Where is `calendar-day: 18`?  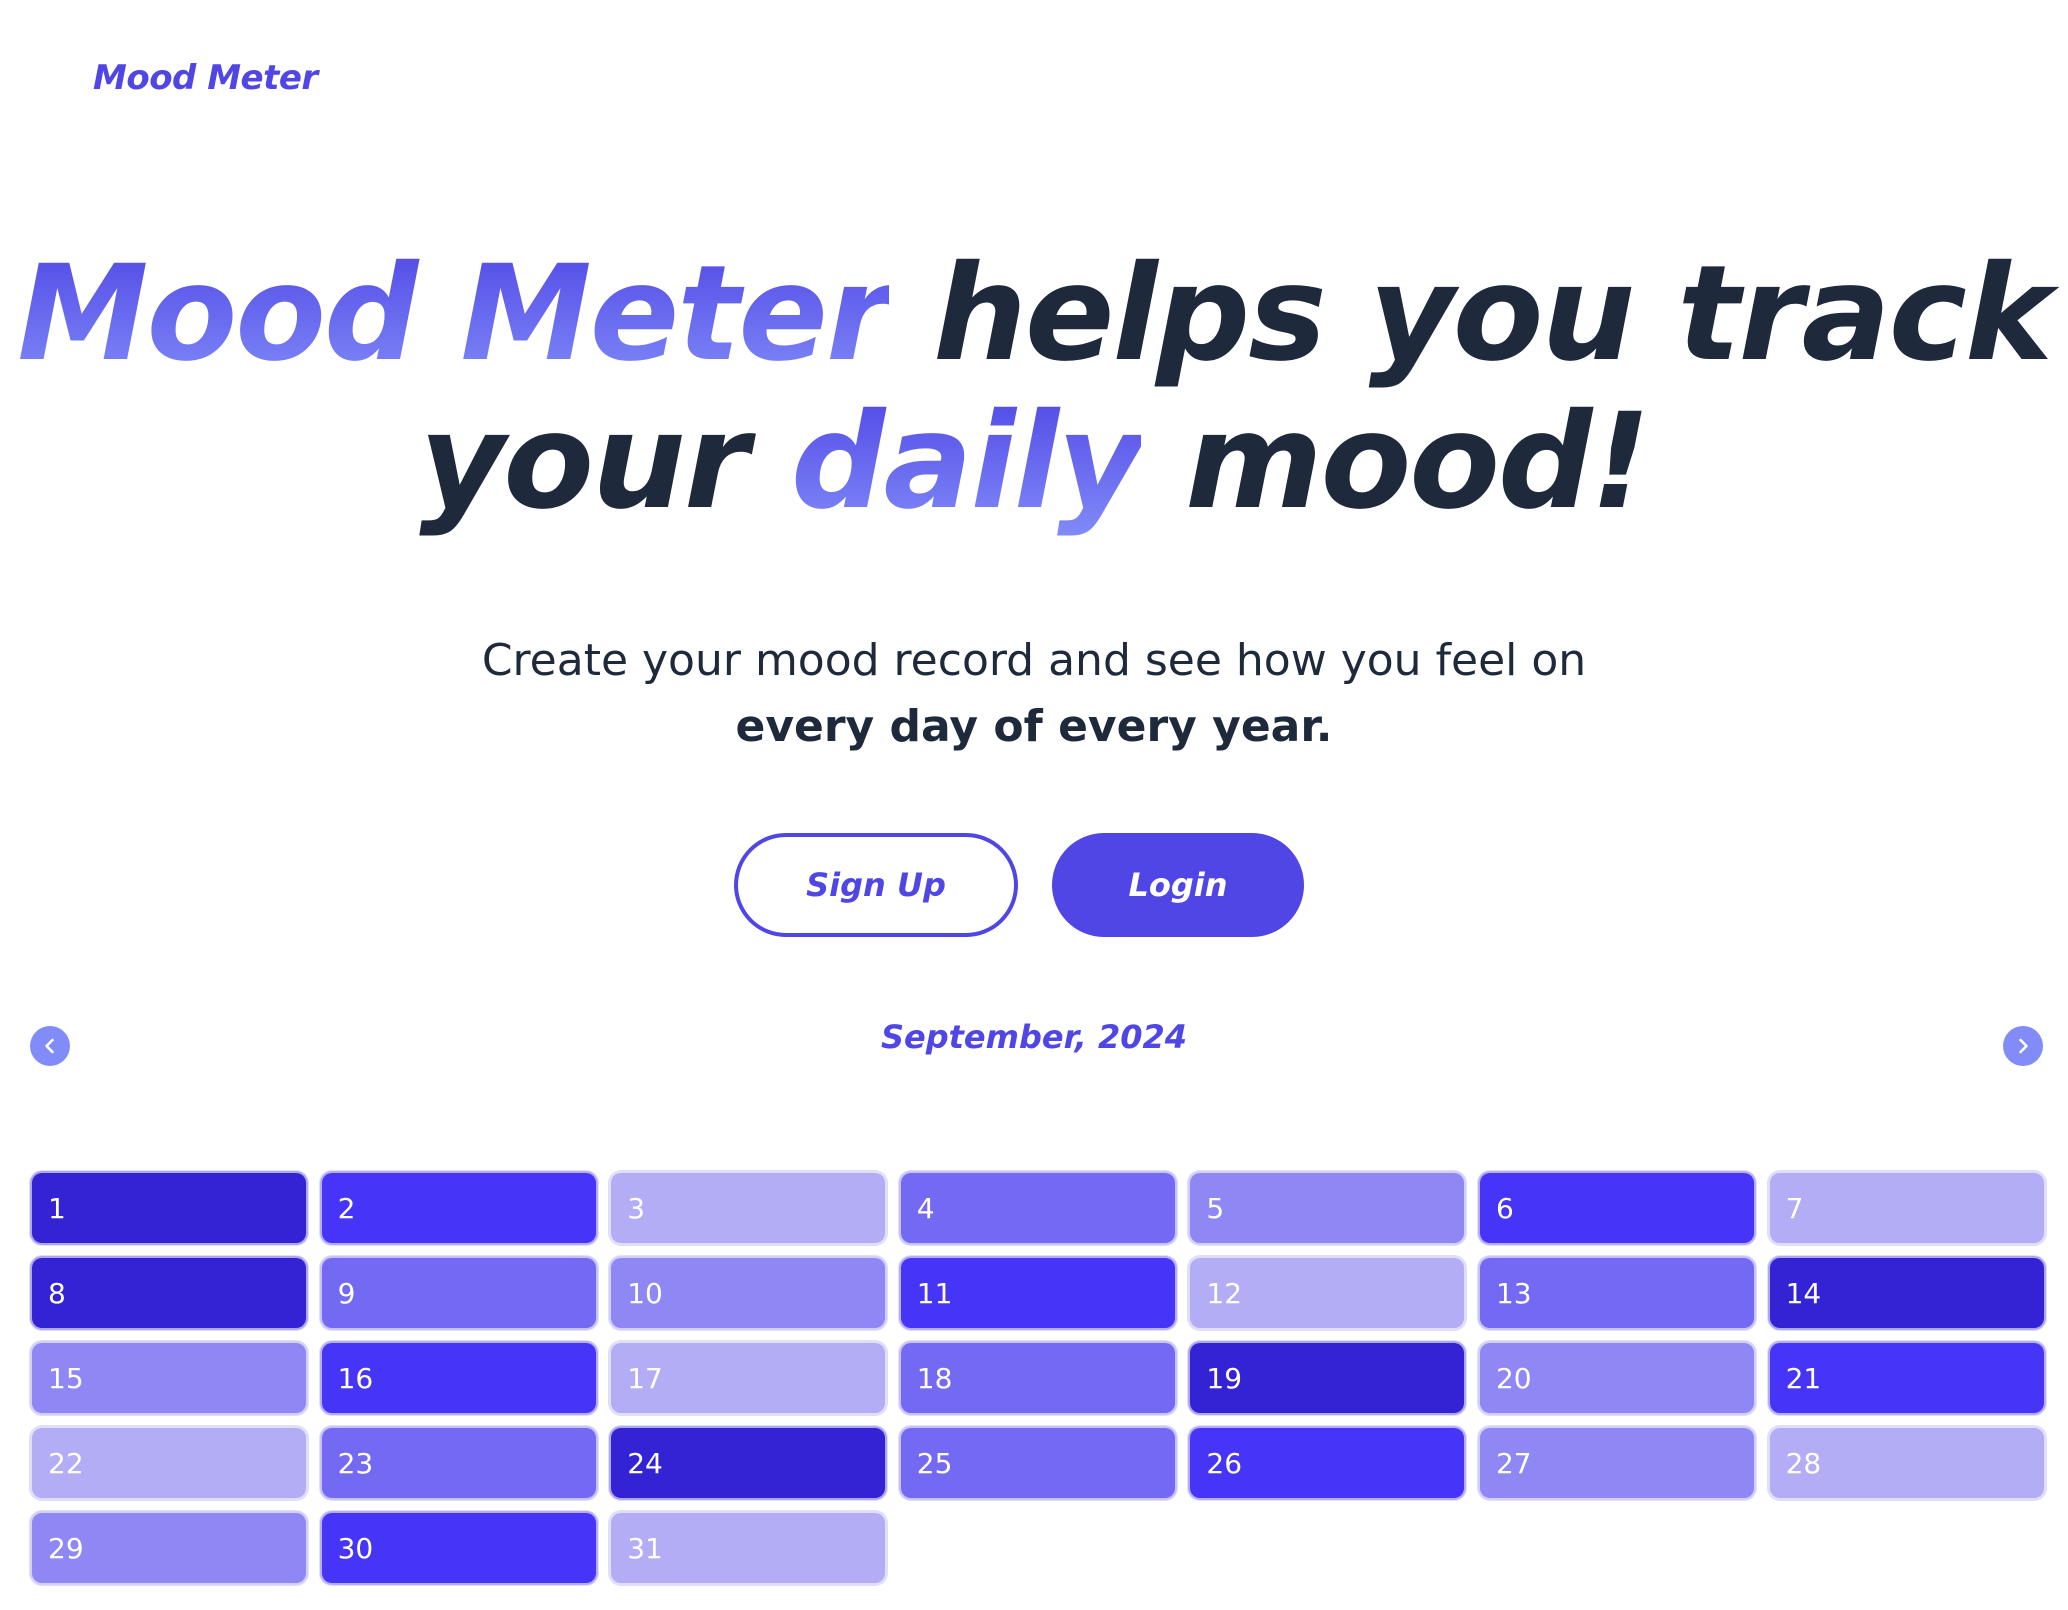 calendar-day: 18 is located at coordinates (1037, 1378).